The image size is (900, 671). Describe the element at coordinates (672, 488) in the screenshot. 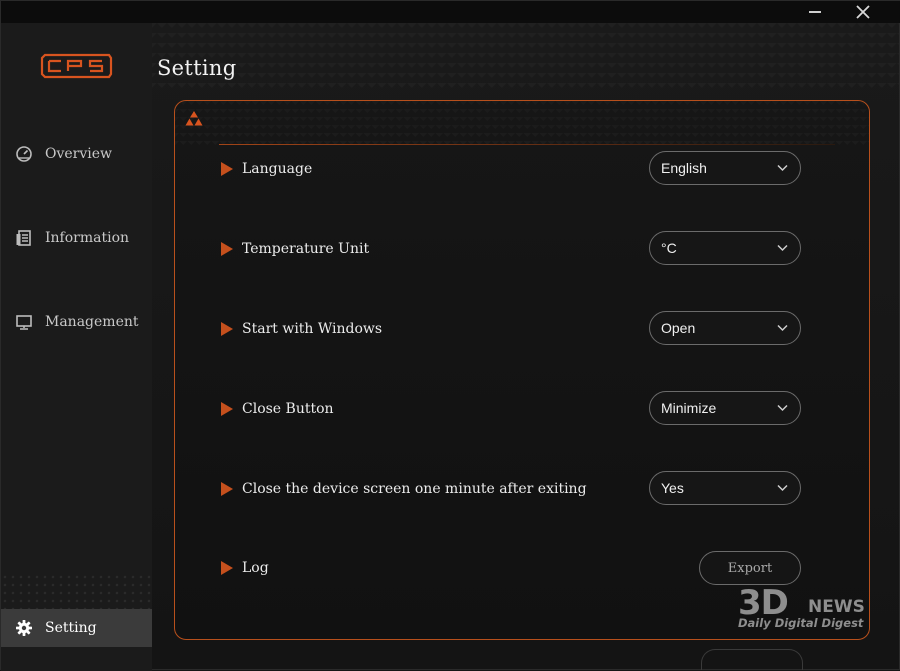

I see `select-value: Yes` at that location.